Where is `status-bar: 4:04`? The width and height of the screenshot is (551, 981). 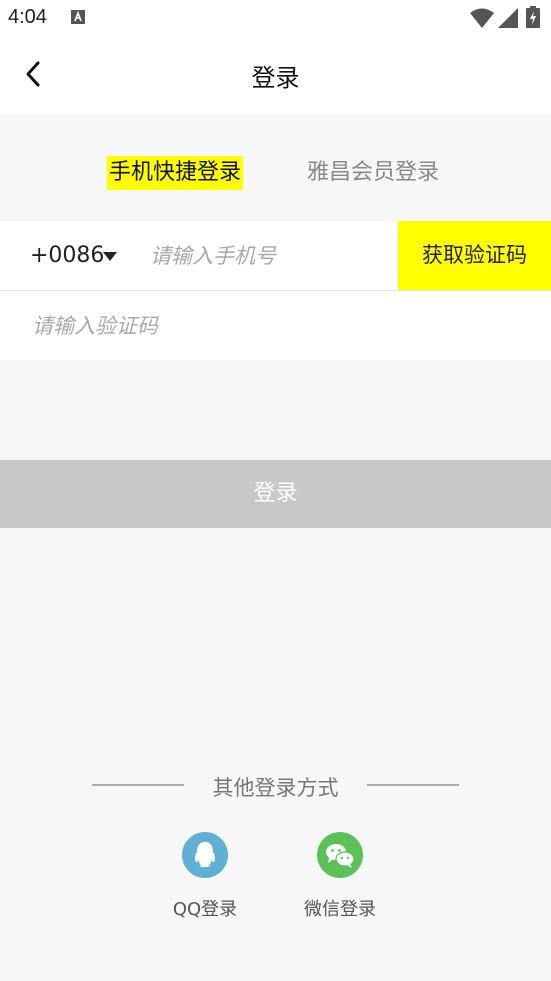 status-bar: 4:04 is located at coordinates (275, 18).